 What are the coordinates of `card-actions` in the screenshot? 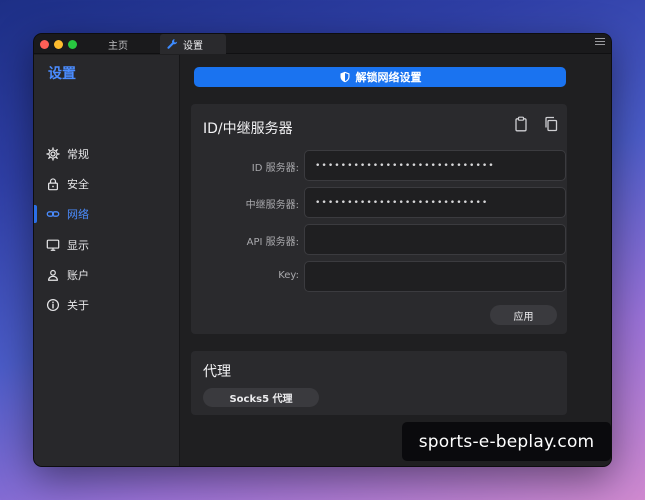 It's located at (536, 124).